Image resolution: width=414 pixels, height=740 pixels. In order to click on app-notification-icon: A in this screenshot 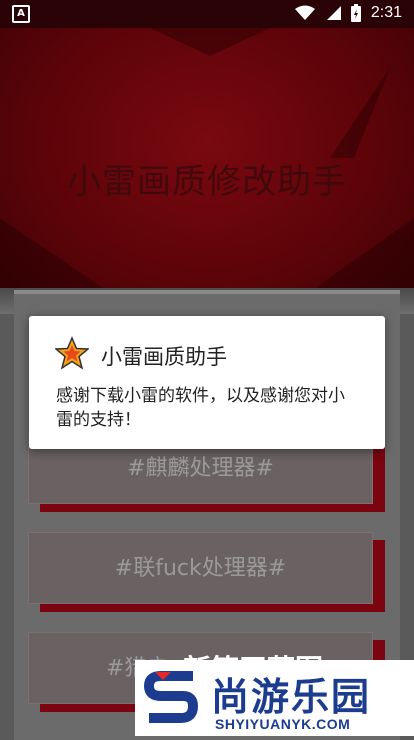, I will do `click(21, 14)`.